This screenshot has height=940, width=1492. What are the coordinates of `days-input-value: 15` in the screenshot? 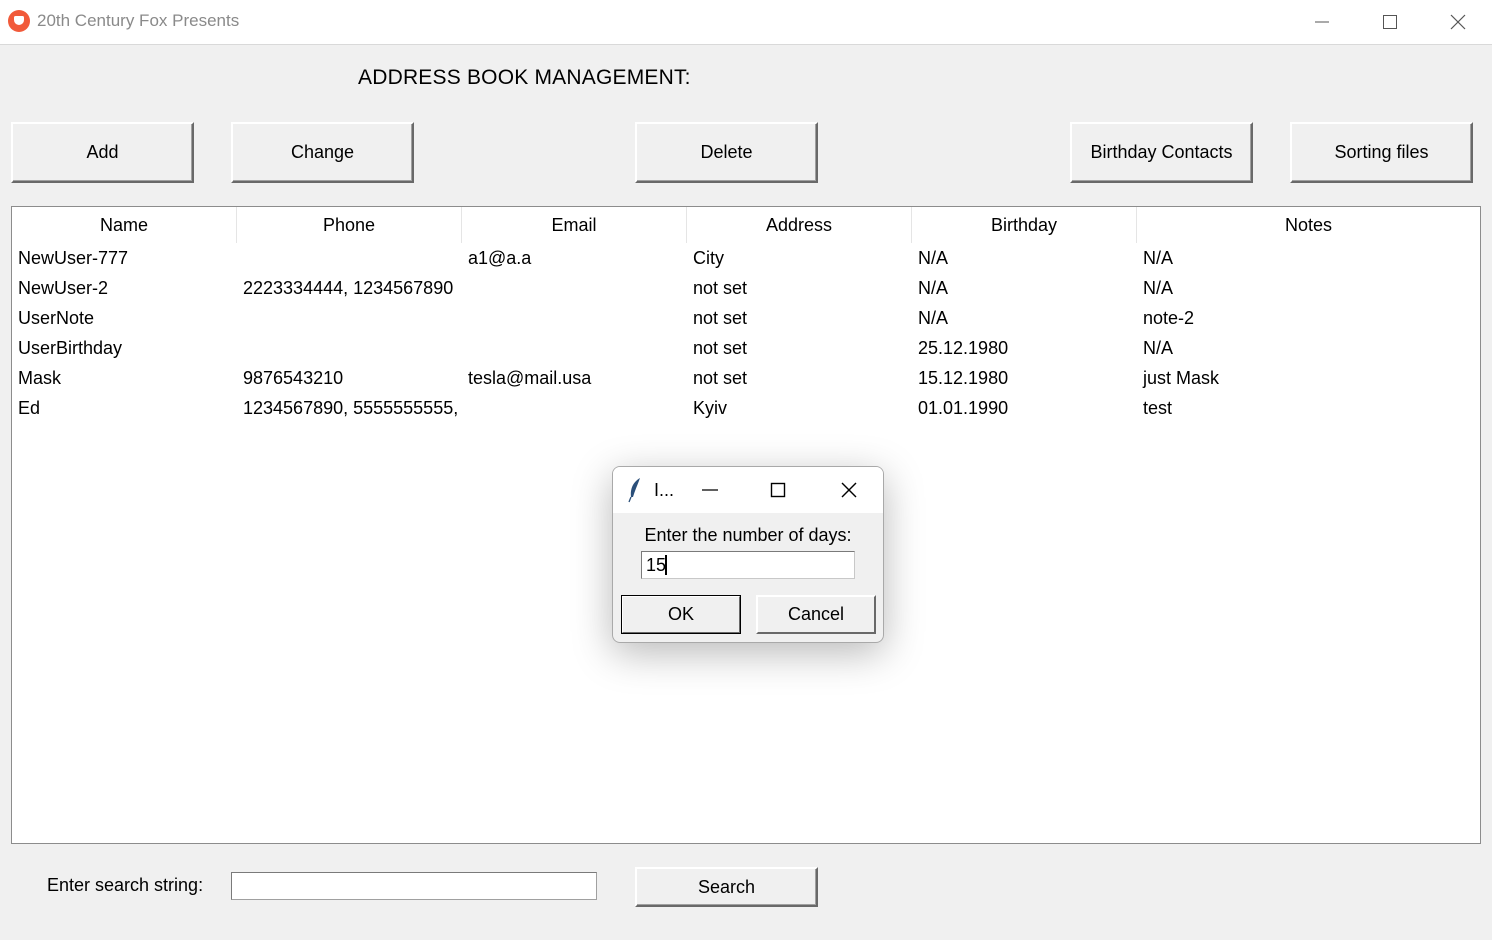 It's located at (656, 565).